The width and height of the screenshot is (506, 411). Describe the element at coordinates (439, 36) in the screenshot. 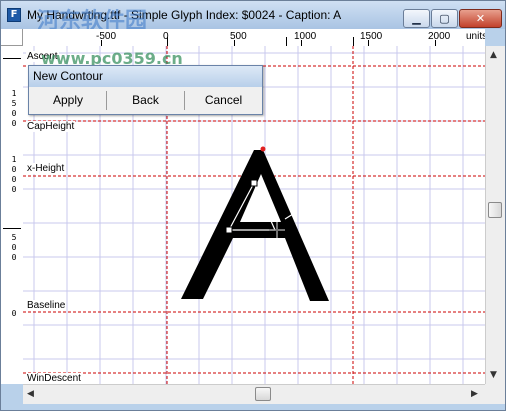

I see `ruler-label-2000: 2000` at that location.